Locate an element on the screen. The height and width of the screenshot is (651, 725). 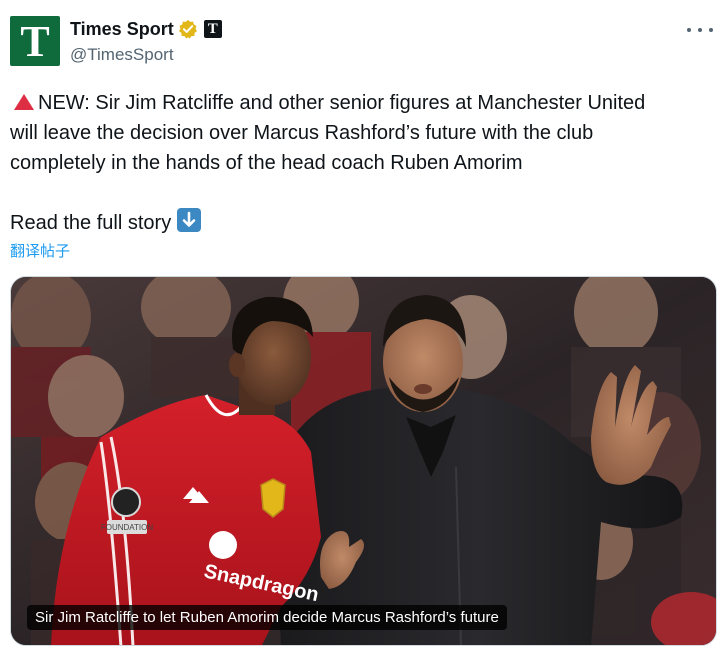
account-handle: @TimesSport is located at coordinates (146, 55).